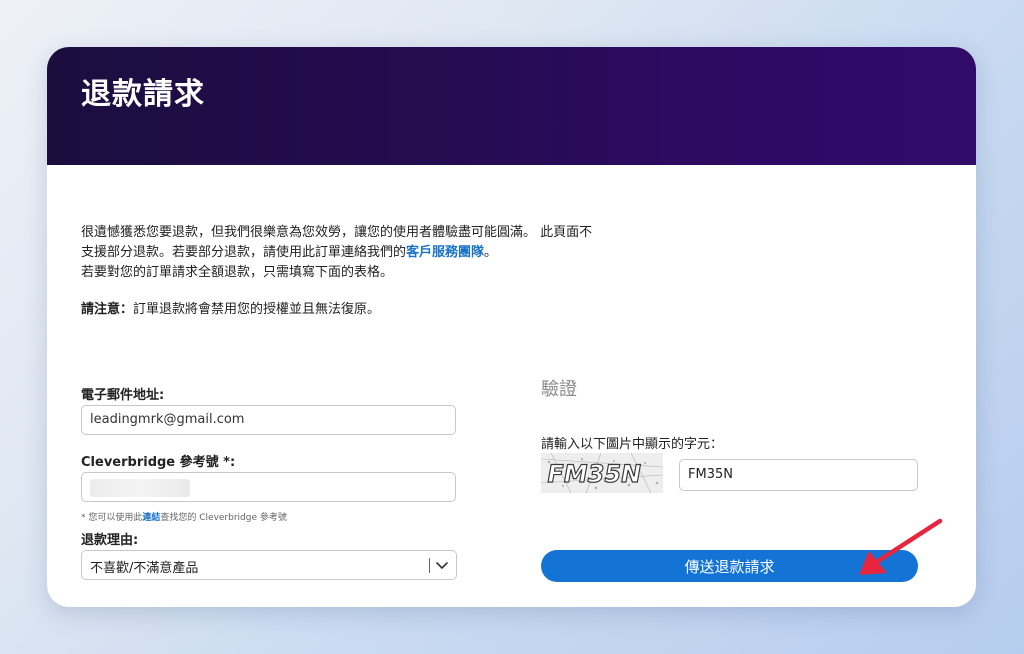 This screenshot has height=654, width=1024. What do you see at coordinates (244, 252) in the screenshot?
I see `intro-line-2-prefix: 支援部分退款。若要部分退款，請使用此訂單連絡我們的` at bounding box center [244, 252].